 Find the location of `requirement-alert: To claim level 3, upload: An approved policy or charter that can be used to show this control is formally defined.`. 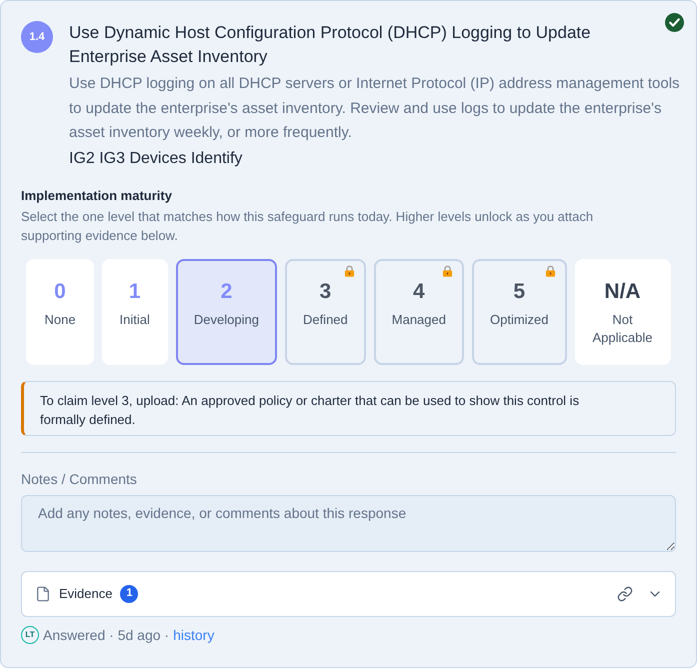

requirement-alert: To claim level 3, upload: An approved policy or charter that can be used to show this control is formally defined. is located at coordinates (348, 408).